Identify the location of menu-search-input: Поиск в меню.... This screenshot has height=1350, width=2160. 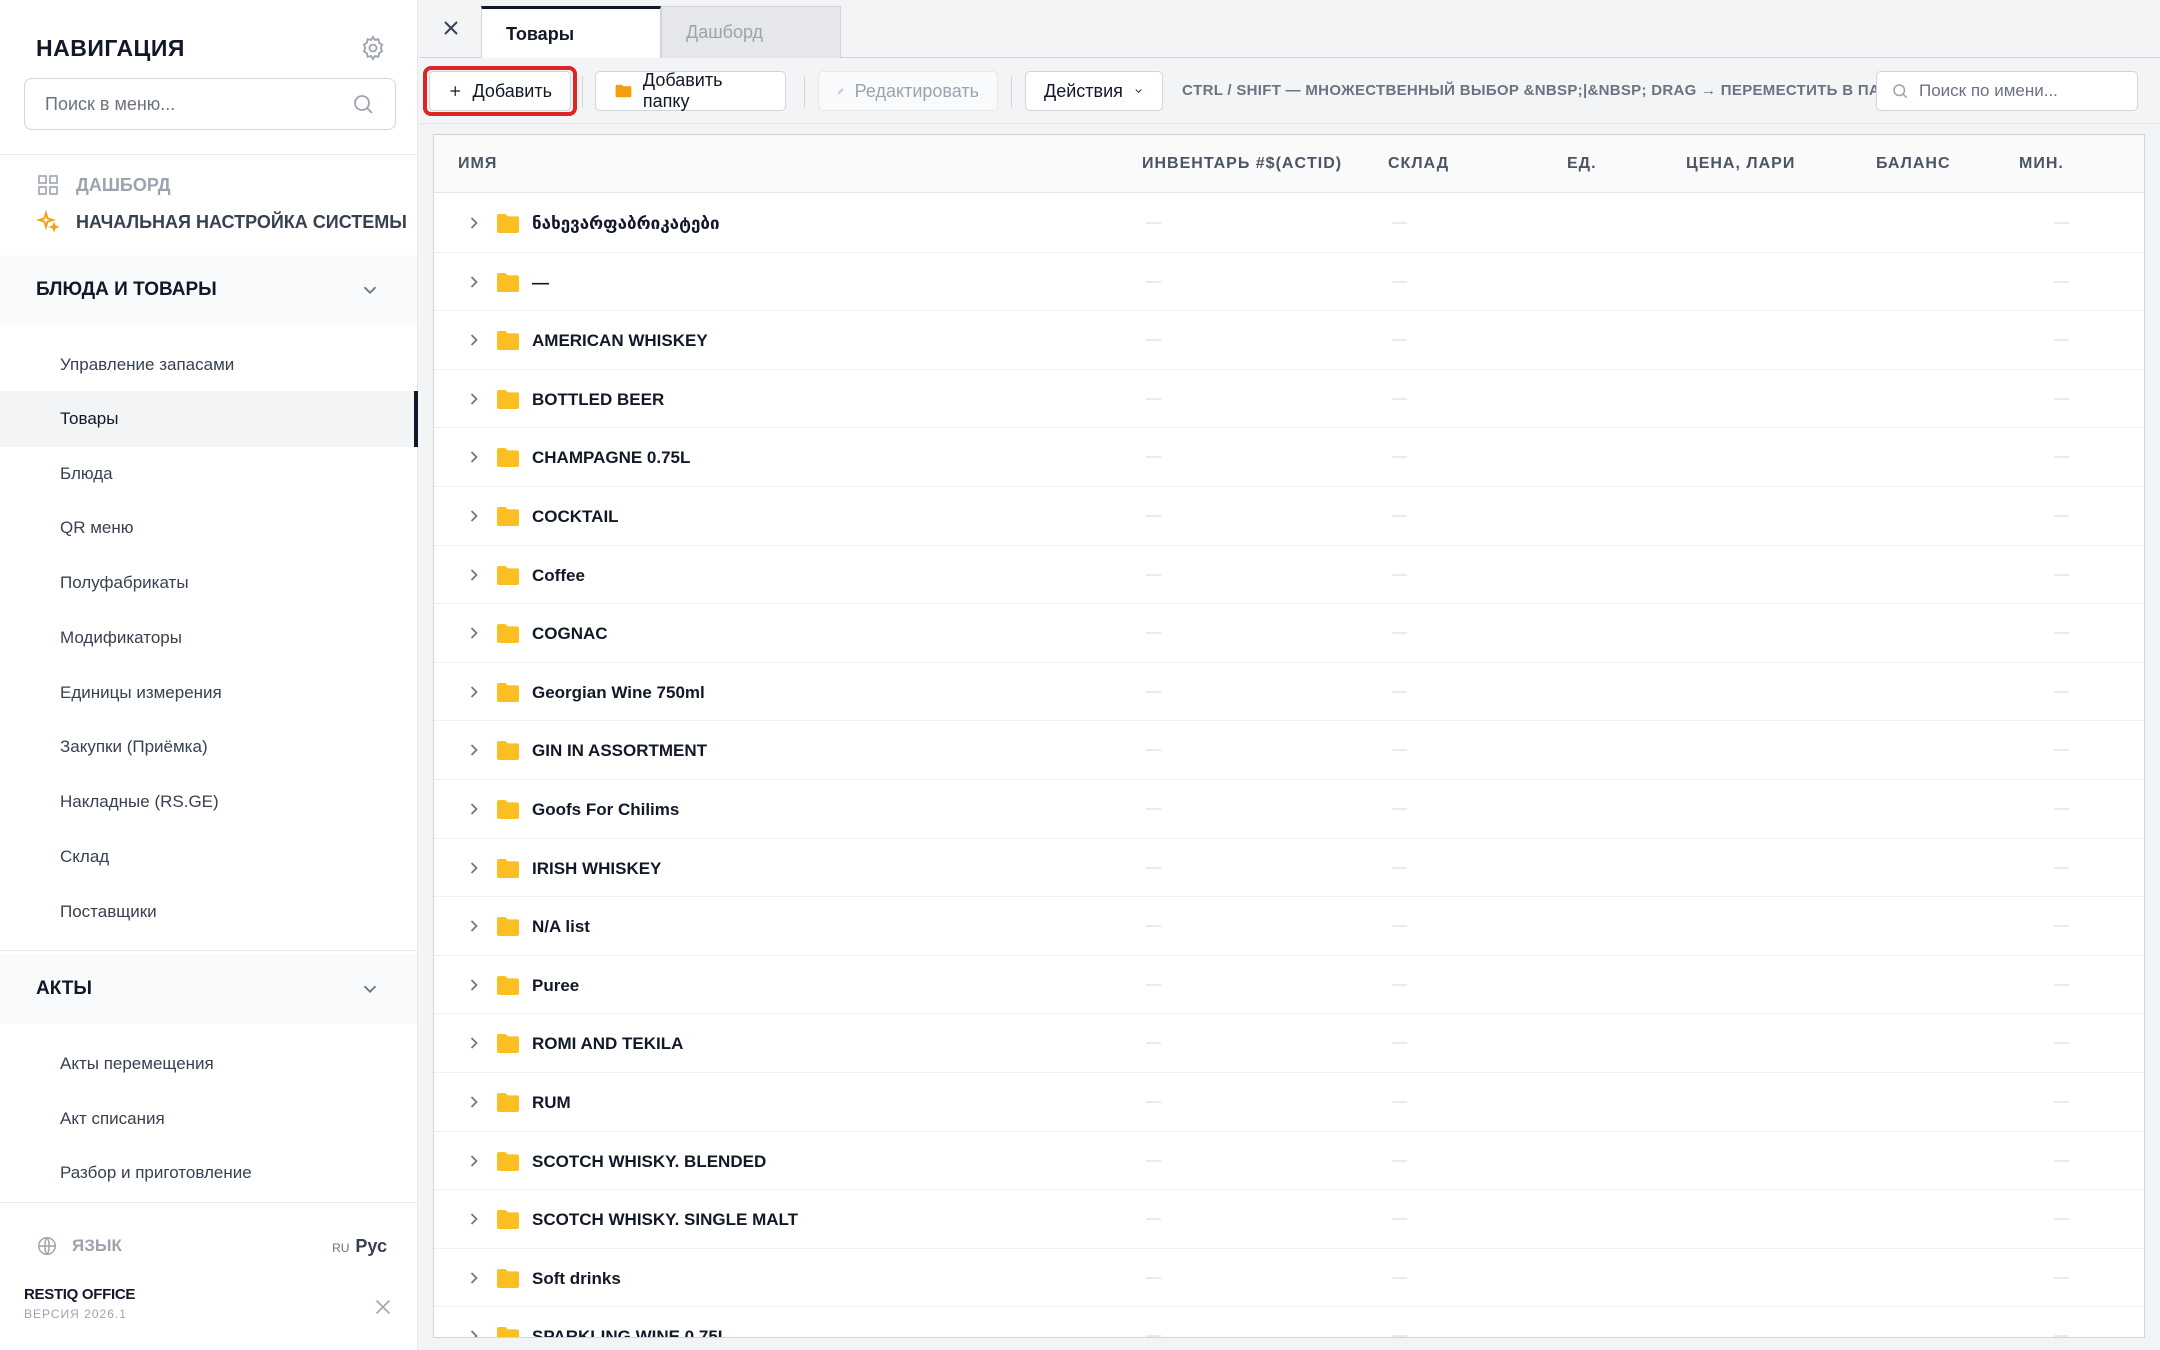
(210, 104).